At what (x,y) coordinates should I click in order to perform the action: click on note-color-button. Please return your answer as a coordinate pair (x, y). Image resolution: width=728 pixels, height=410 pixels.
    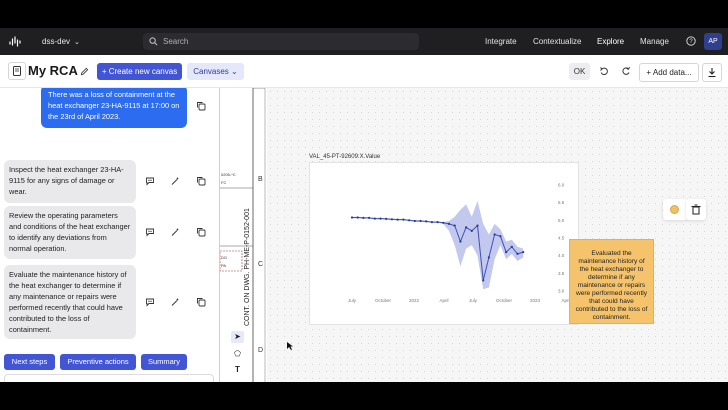
    Looking at the image, I should click on (675, 209).